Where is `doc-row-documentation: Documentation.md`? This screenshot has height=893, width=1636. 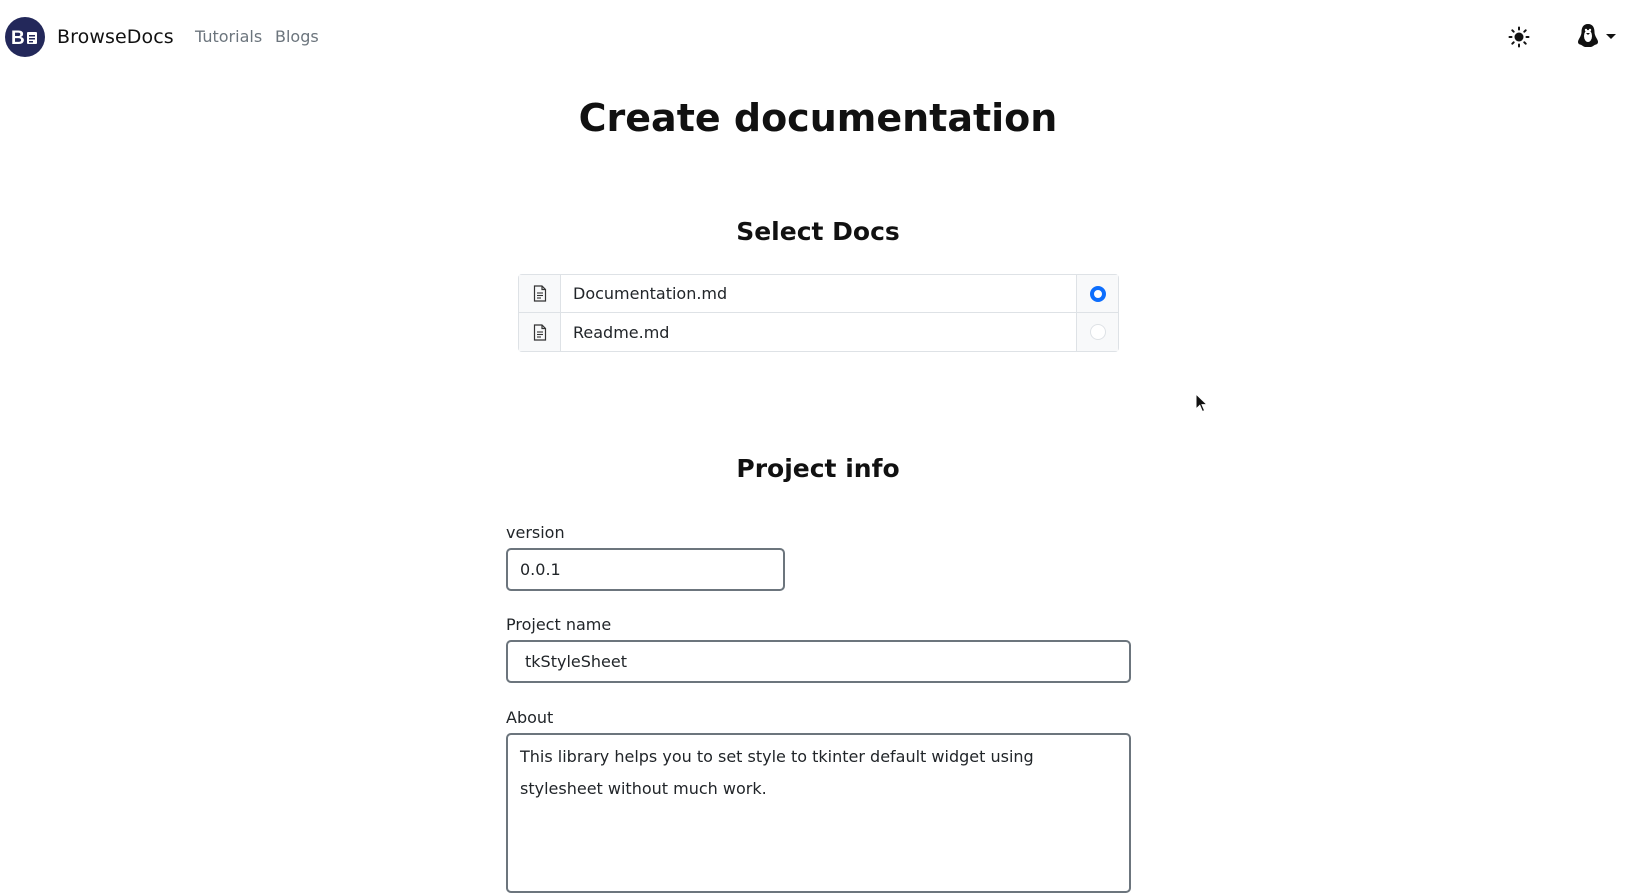 doc-row-documentation: Documentation.md is located at coordinates (818, 294).